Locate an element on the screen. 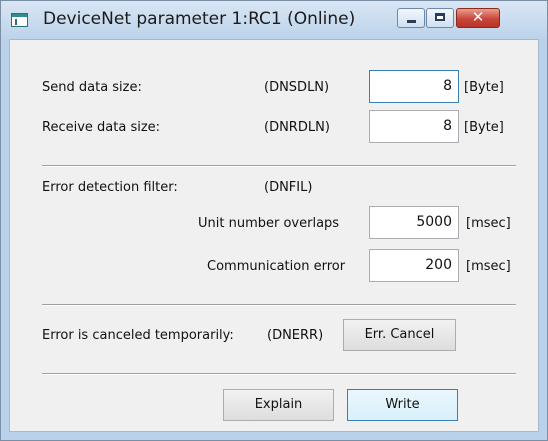  error-cancel-label: Error is canceled temporarily: is located at coordinates (138, 335).